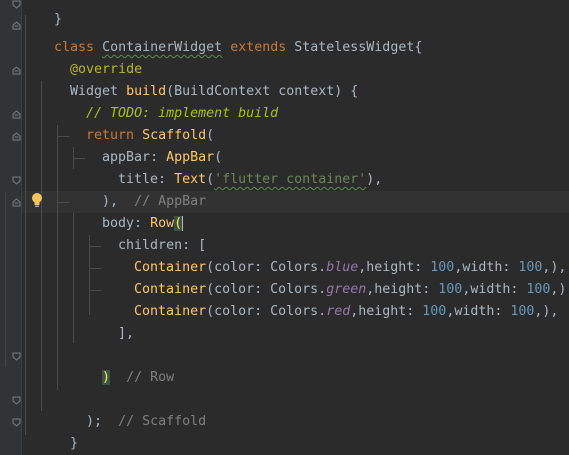 The width and height of the screenshot is (569, 455). What do you see at coordinates (146, 233) in the screenshot?
I see `code-line: children: [` at bounding box center [146, 233].